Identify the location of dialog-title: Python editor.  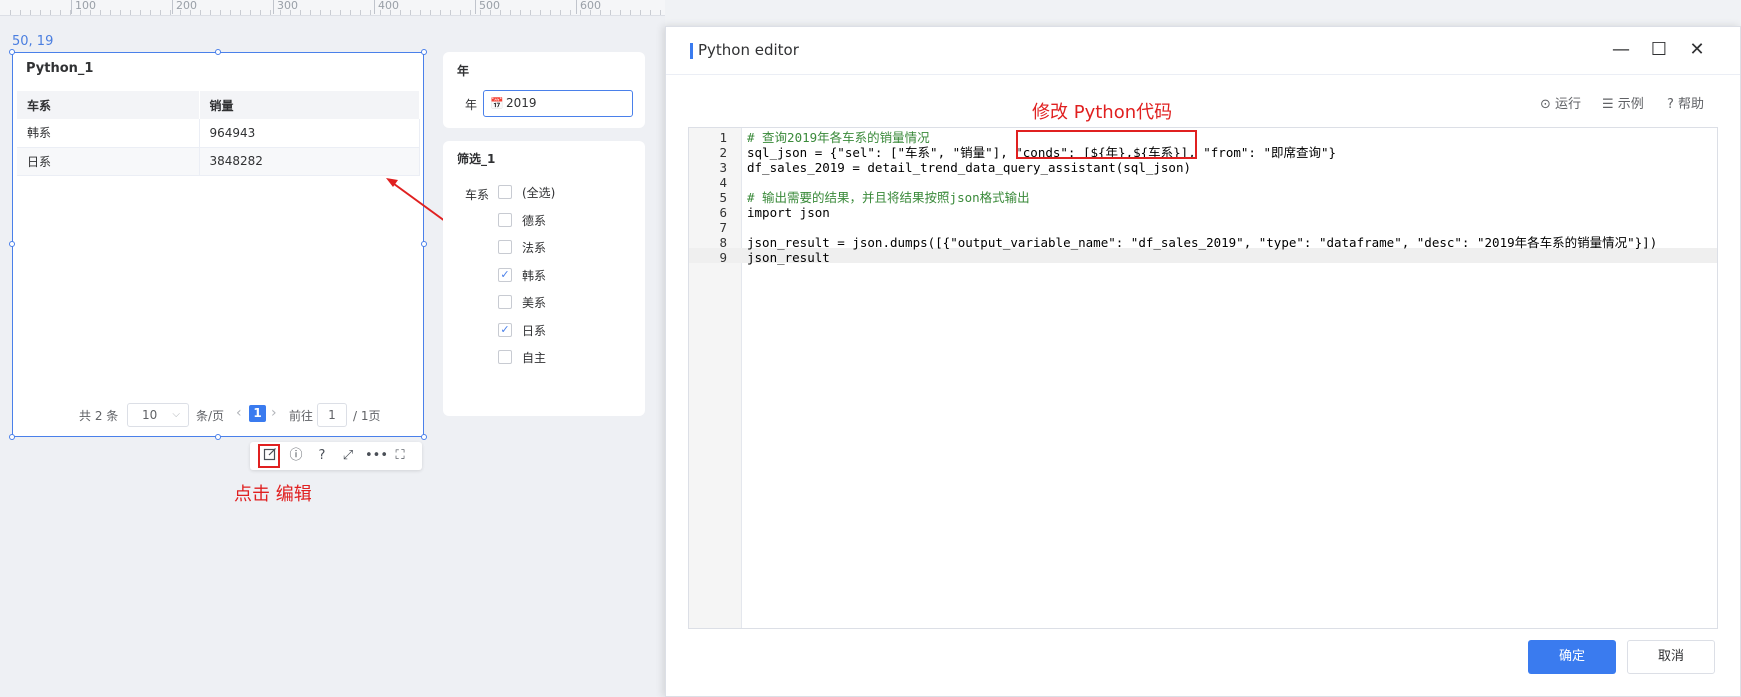
(748, 50).